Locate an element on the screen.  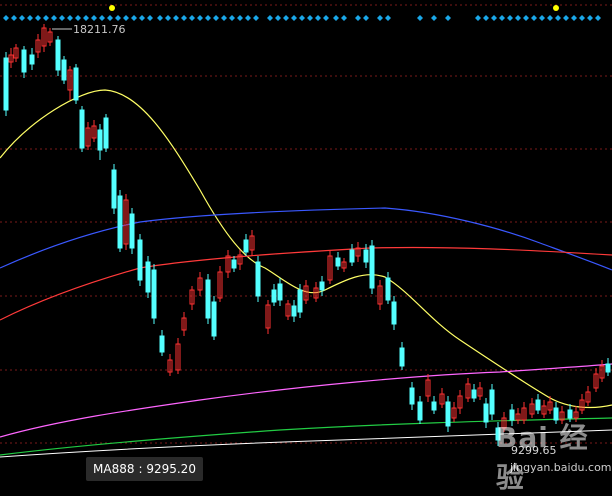
baidu-logo: Bai 经验 is located at coordinates (542, 457).